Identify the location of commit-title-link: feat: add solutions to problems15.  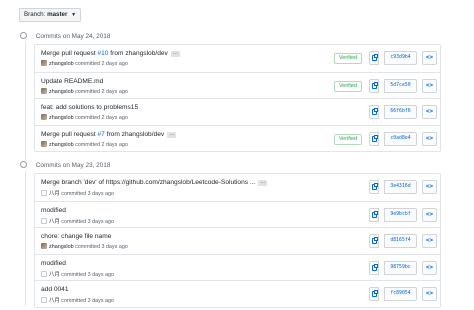
(89, 107).